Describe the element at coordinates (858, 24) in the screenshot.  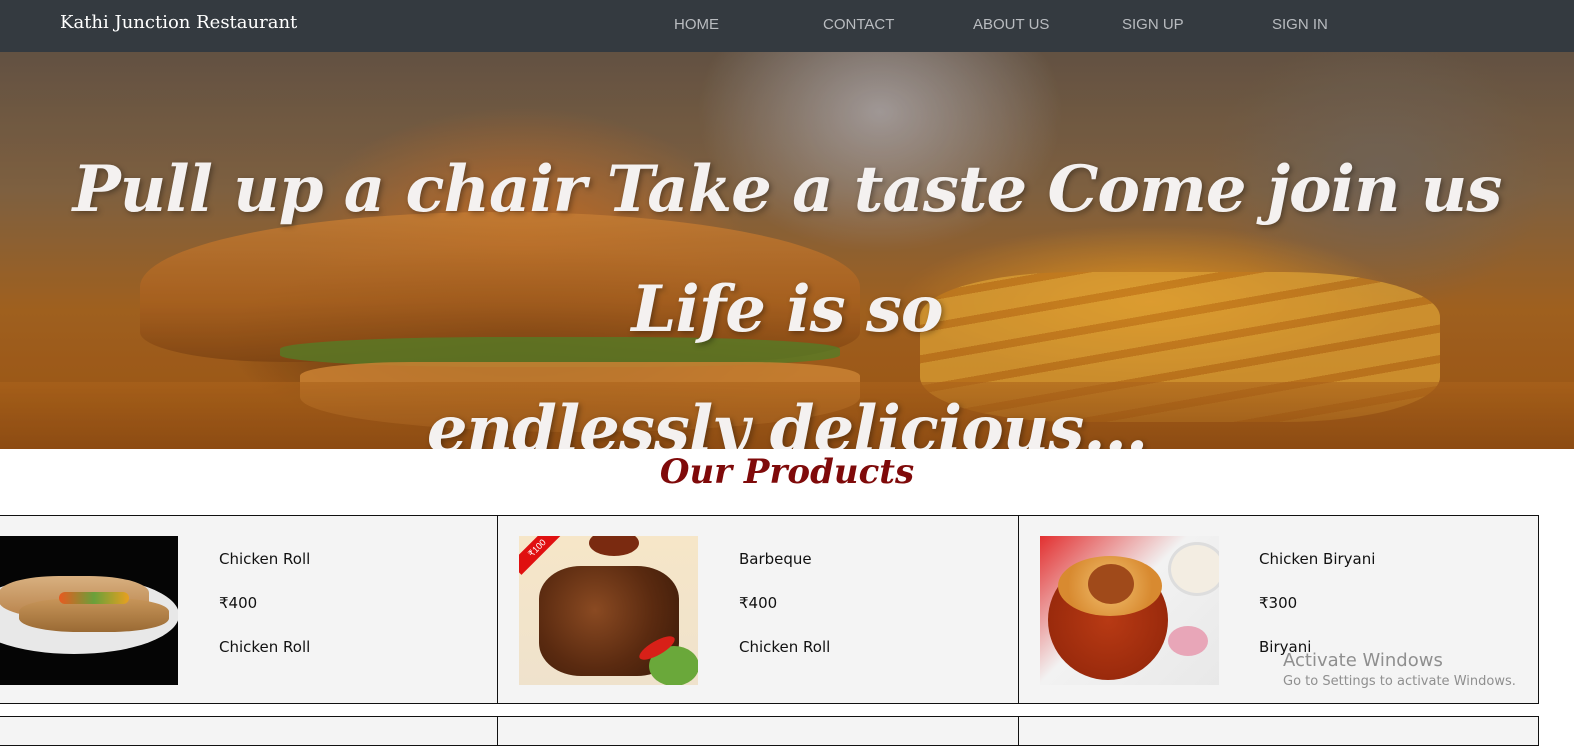
I see `nav-contact-link: CONTACT` at that location.